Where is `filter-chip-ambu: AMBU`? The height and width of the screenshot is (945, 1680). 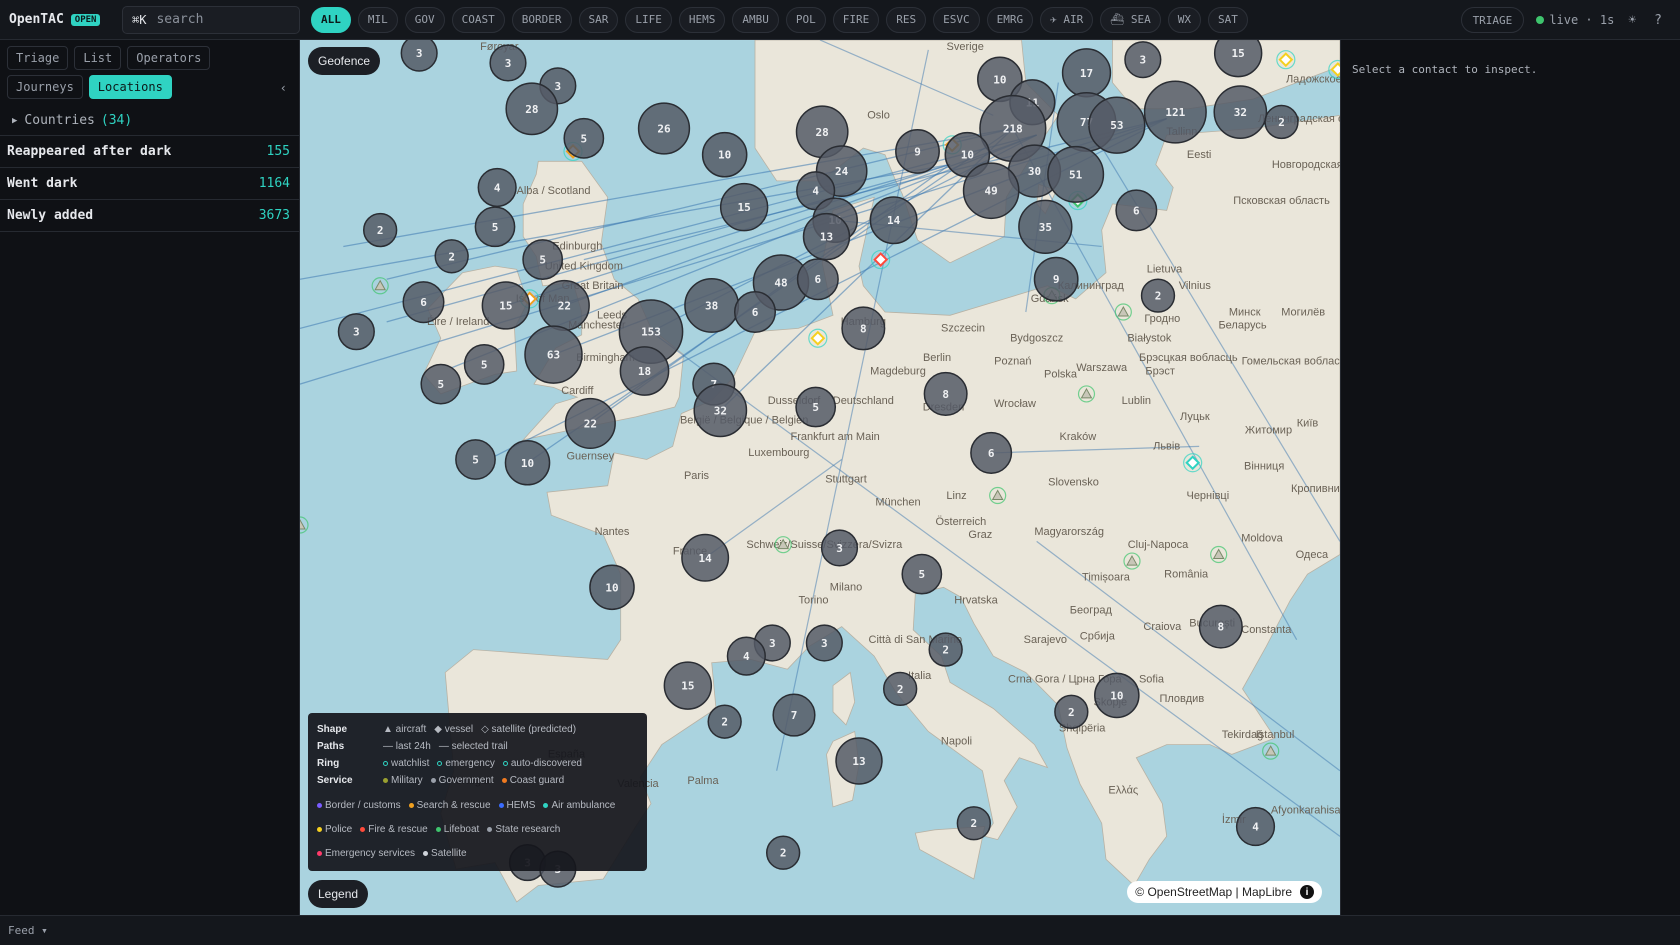
filter-chip-ambu: AMBU is located at coordinates (755, 19).